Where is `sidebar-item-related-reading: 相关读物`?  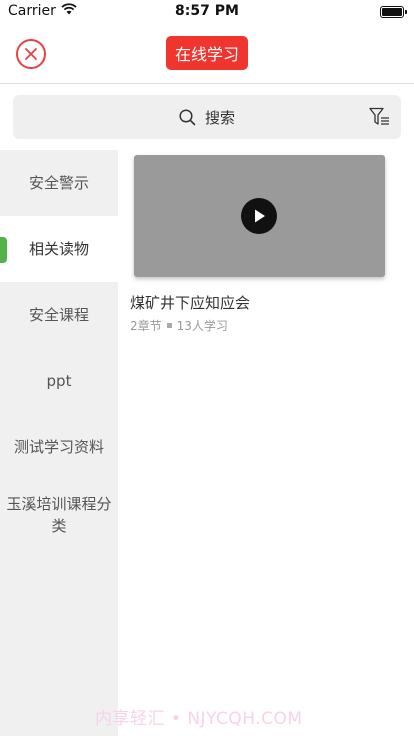 sidebar-item-related-reading: 相关读物 is located at coordinates (59, 249).